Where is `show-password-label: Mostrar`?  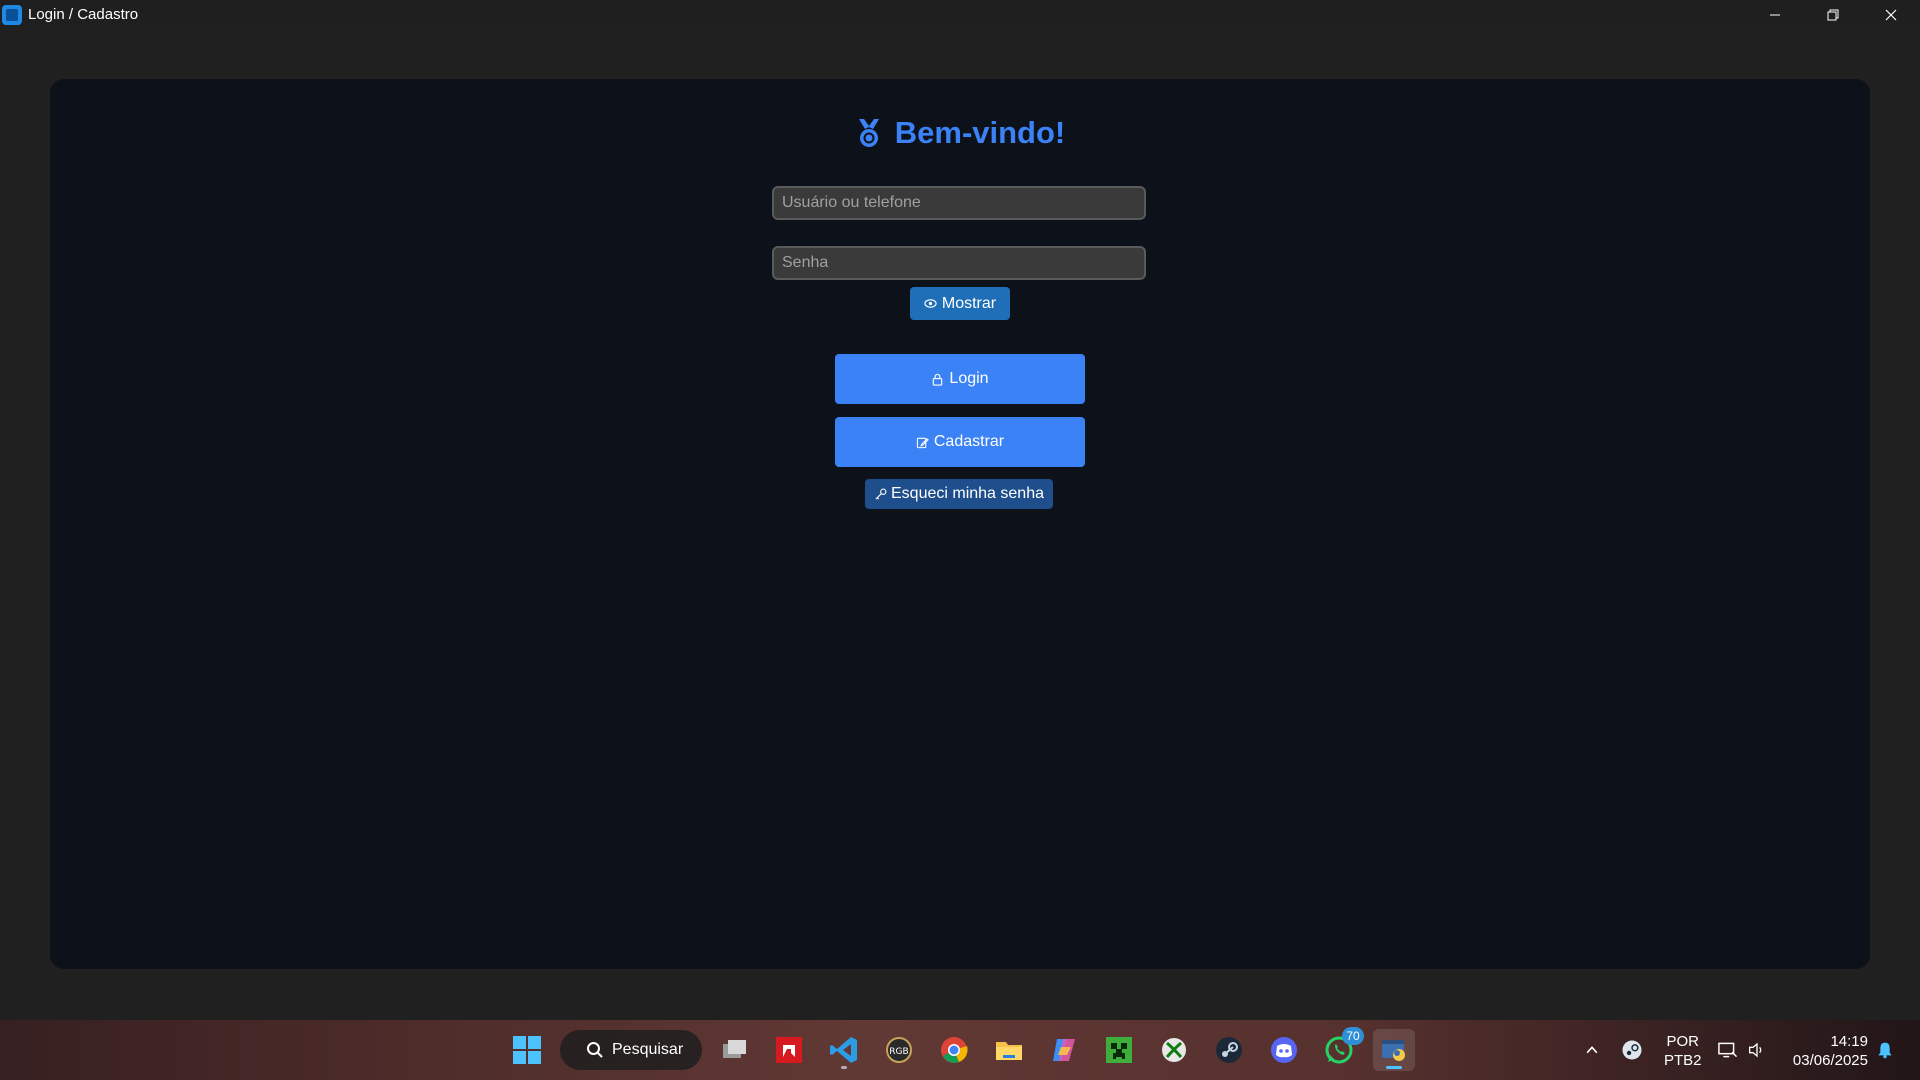 show-password-label: Mostrar is located at coordinates (969, 303).